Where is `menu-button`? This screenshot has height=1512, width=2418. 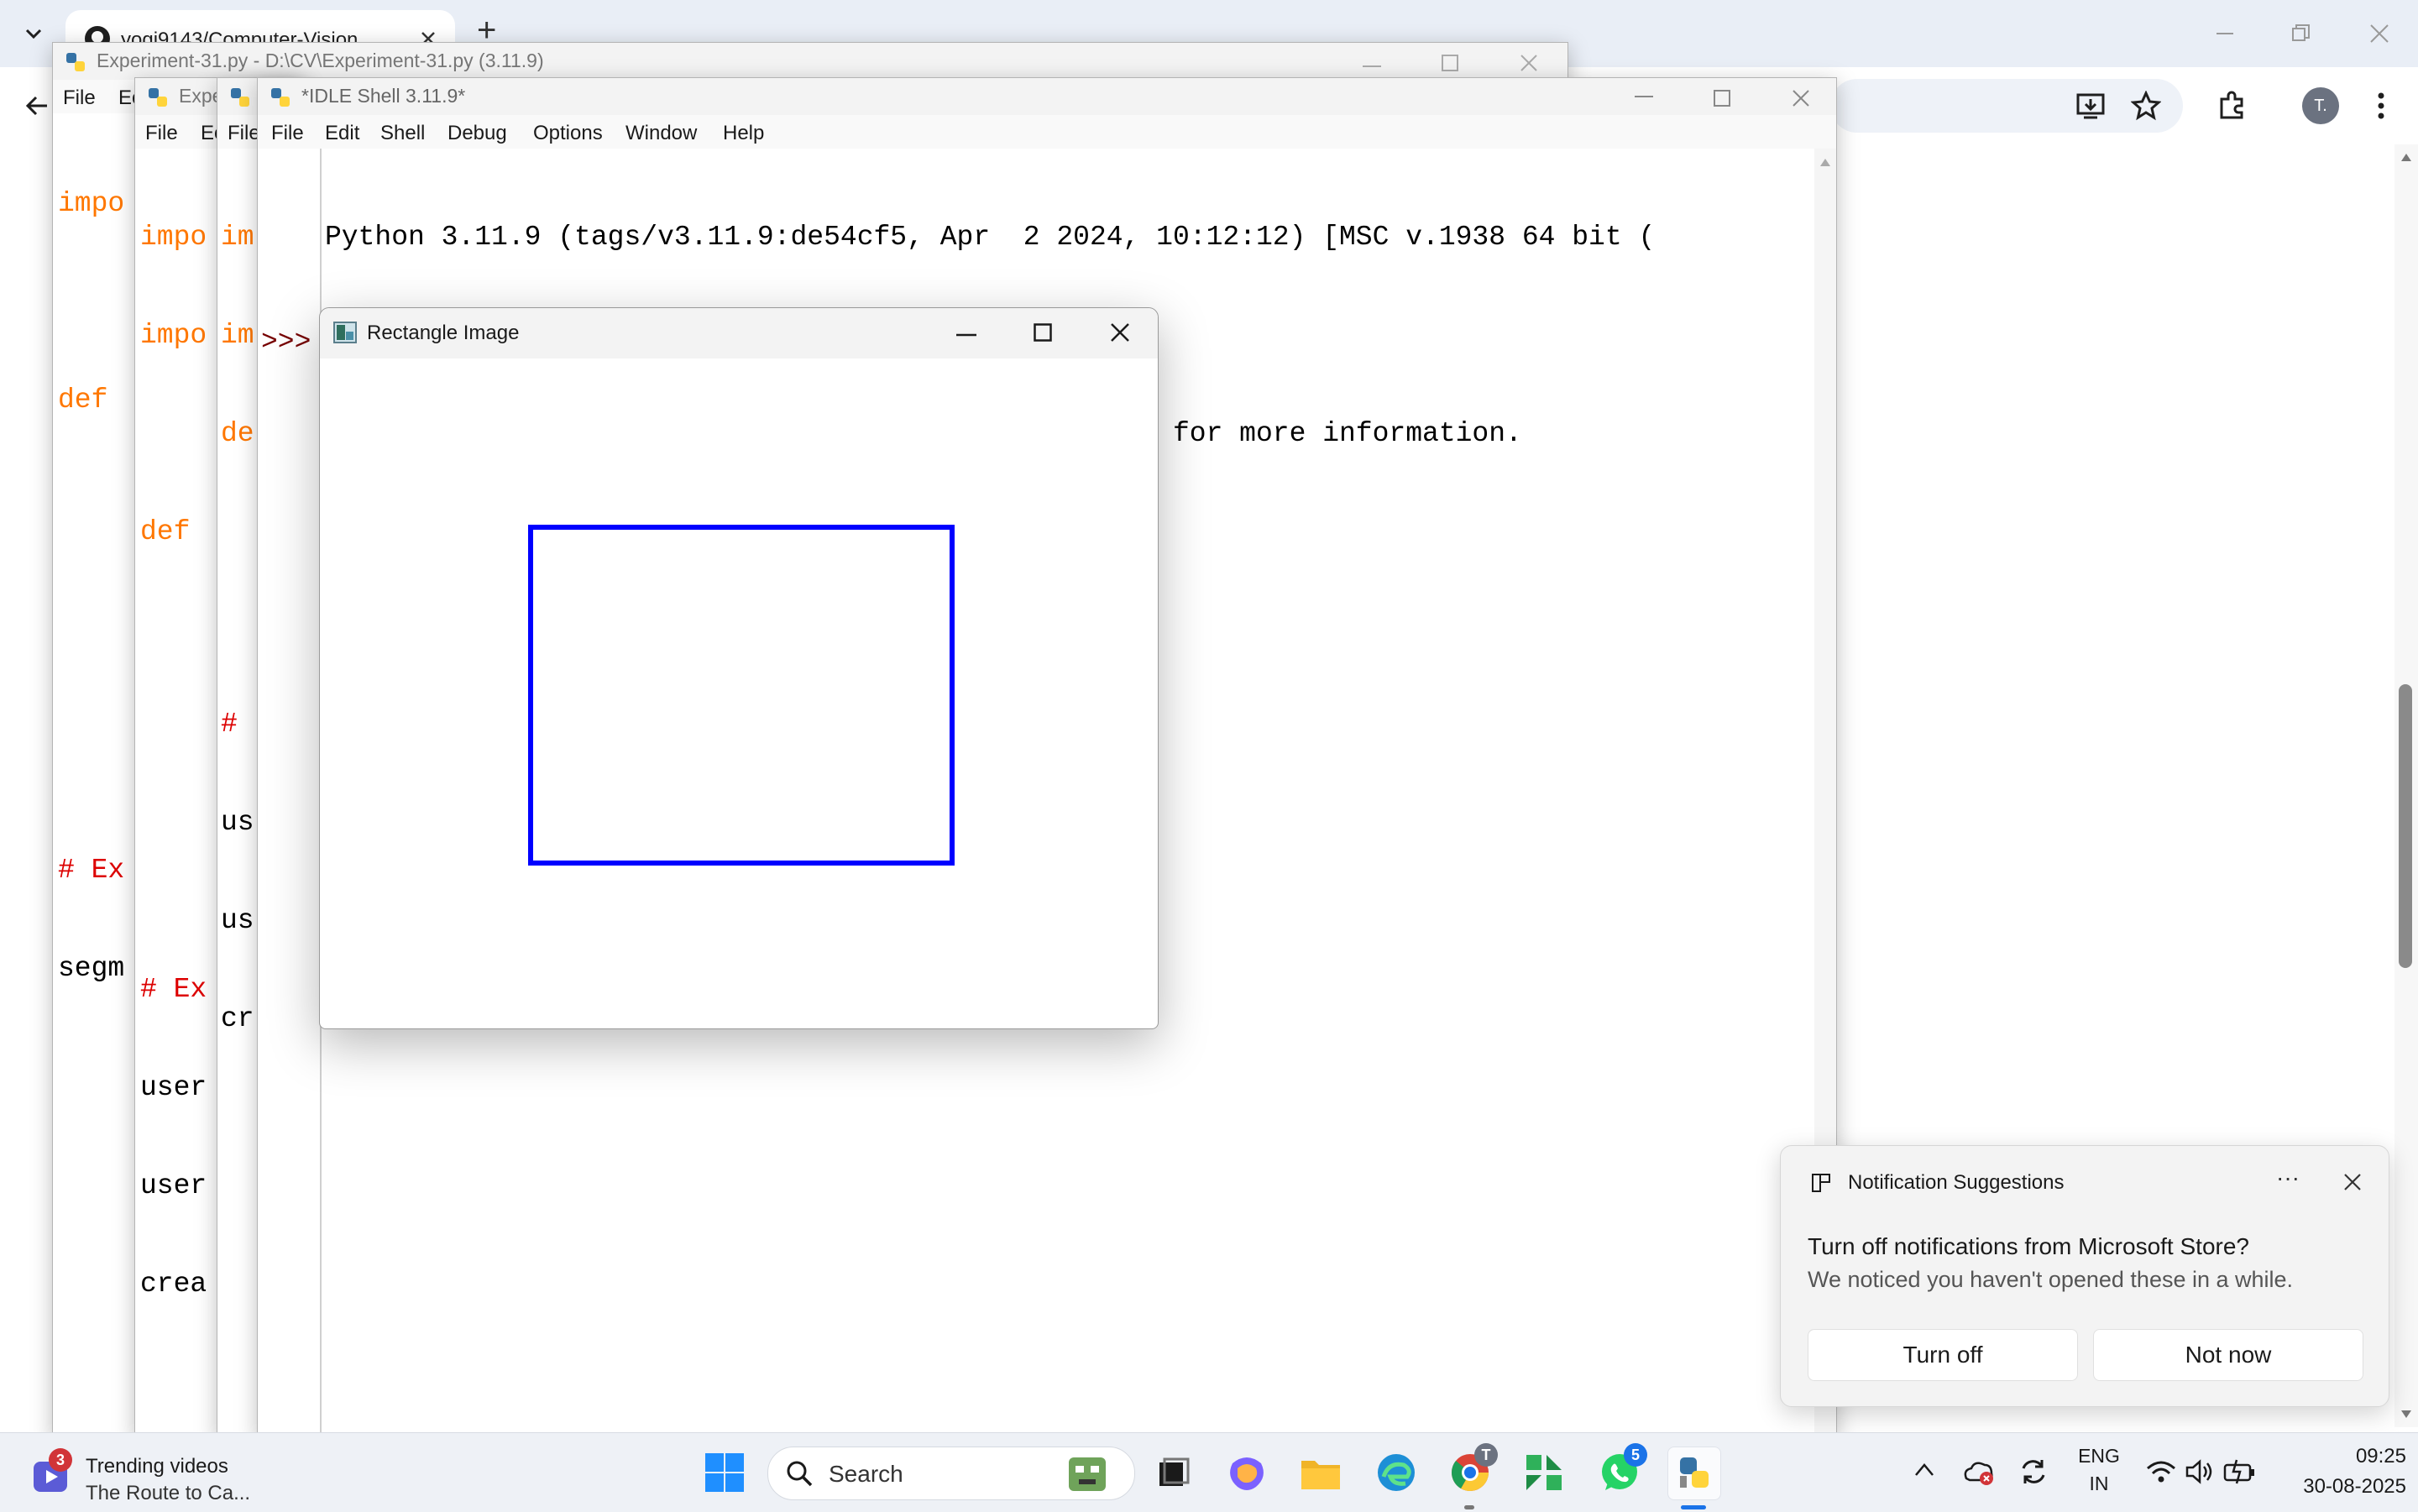 menu-button is located at coordinates (2381, 105).